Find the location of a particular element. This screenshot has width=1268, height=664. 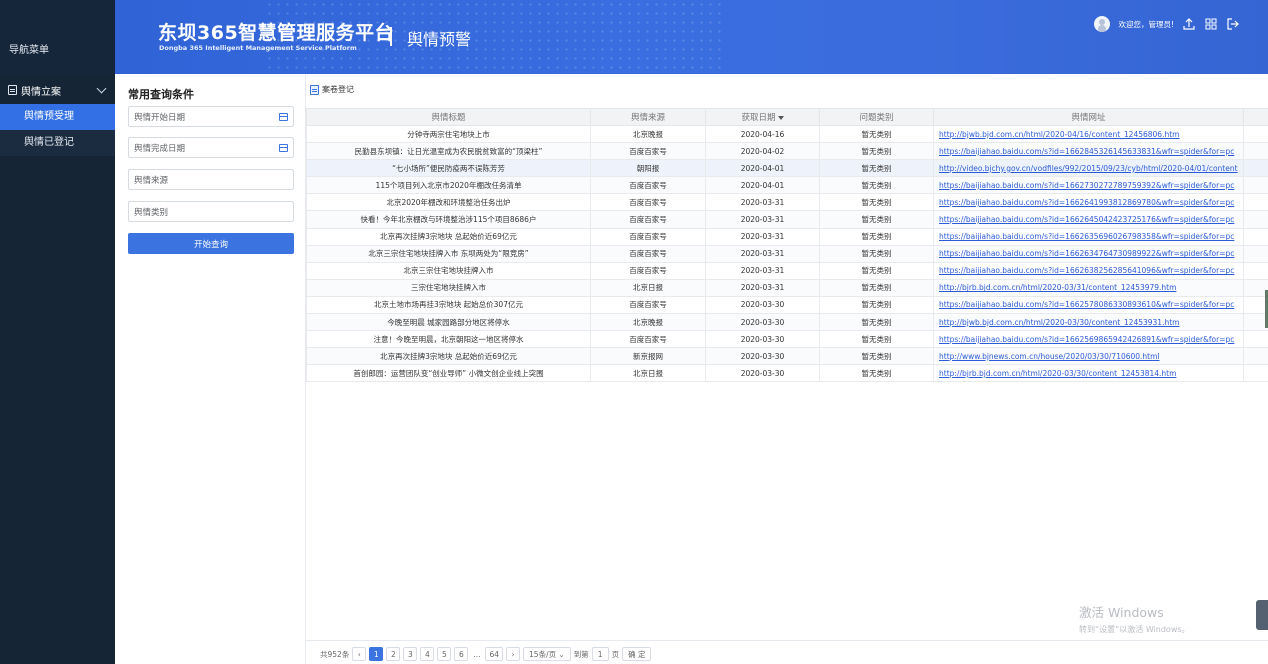

goto-label: 到第 is located at coordinates (581, 654).